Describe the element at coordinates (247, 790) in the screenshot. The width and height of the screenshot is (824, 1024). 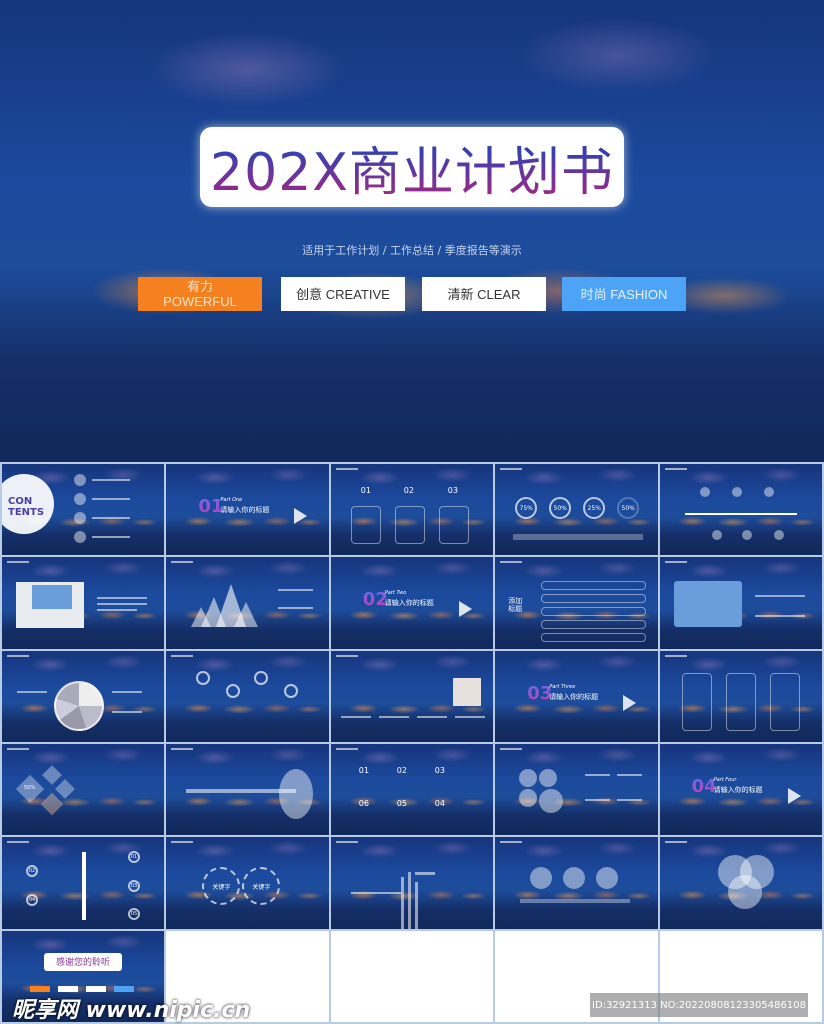
I see `slide-bars-circle` at that location.